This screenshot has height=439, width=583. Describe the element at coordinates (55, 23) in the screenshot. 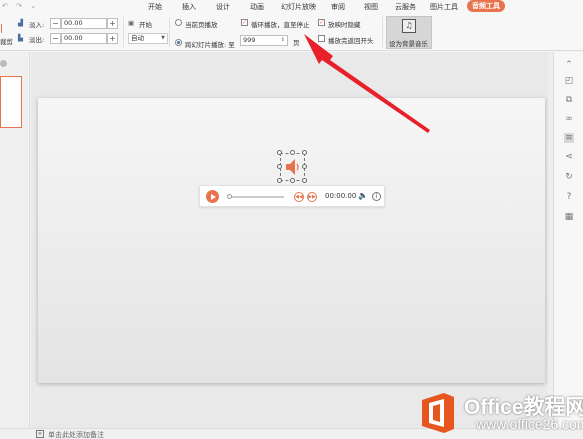

I see `fade-in-minus-button: −` at that location.